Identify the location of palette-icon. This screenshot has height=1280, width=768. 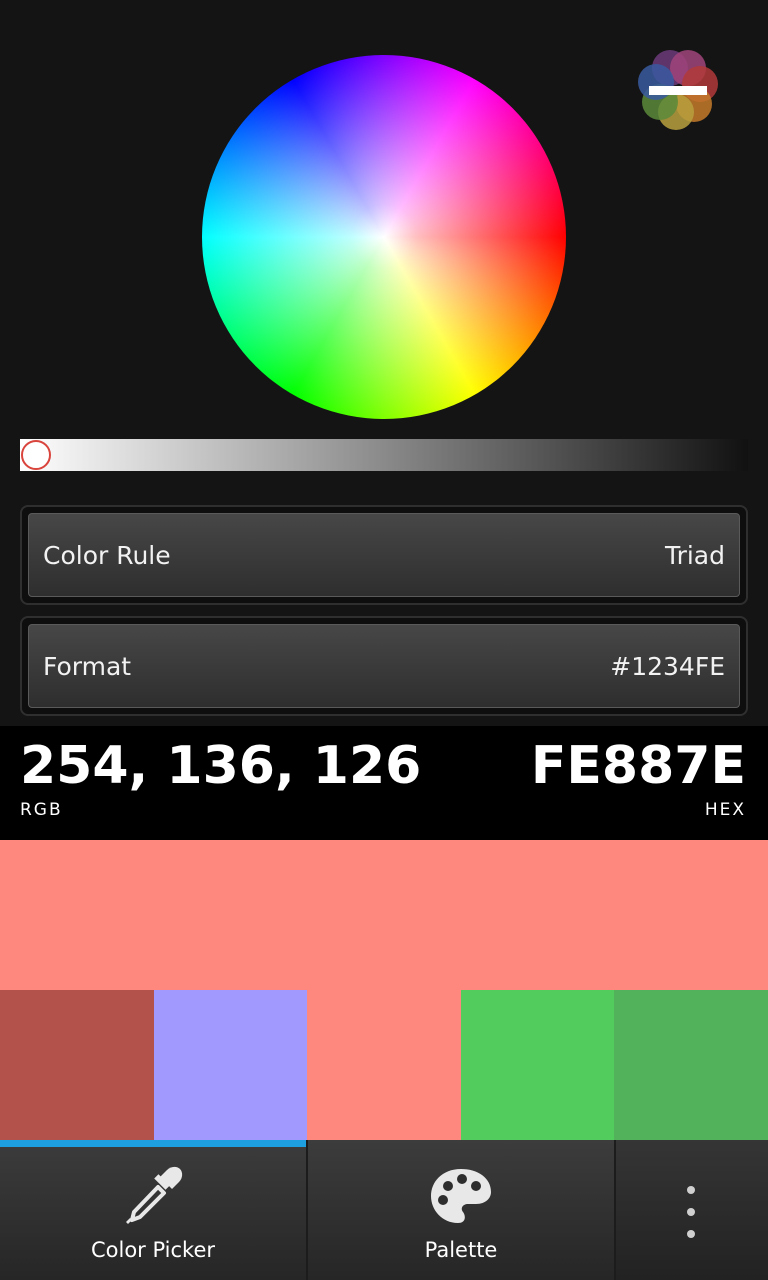
(461, 1196).